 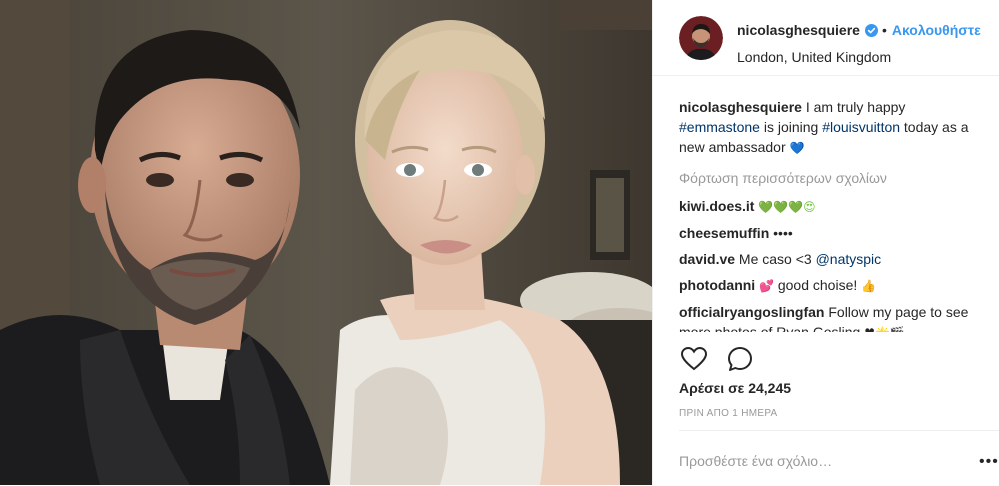 What do you see at coordinates (787, 207) in the screenshot?
I see `comment-emoji: 💚💚💚😍` at bounding box center [787, 207].